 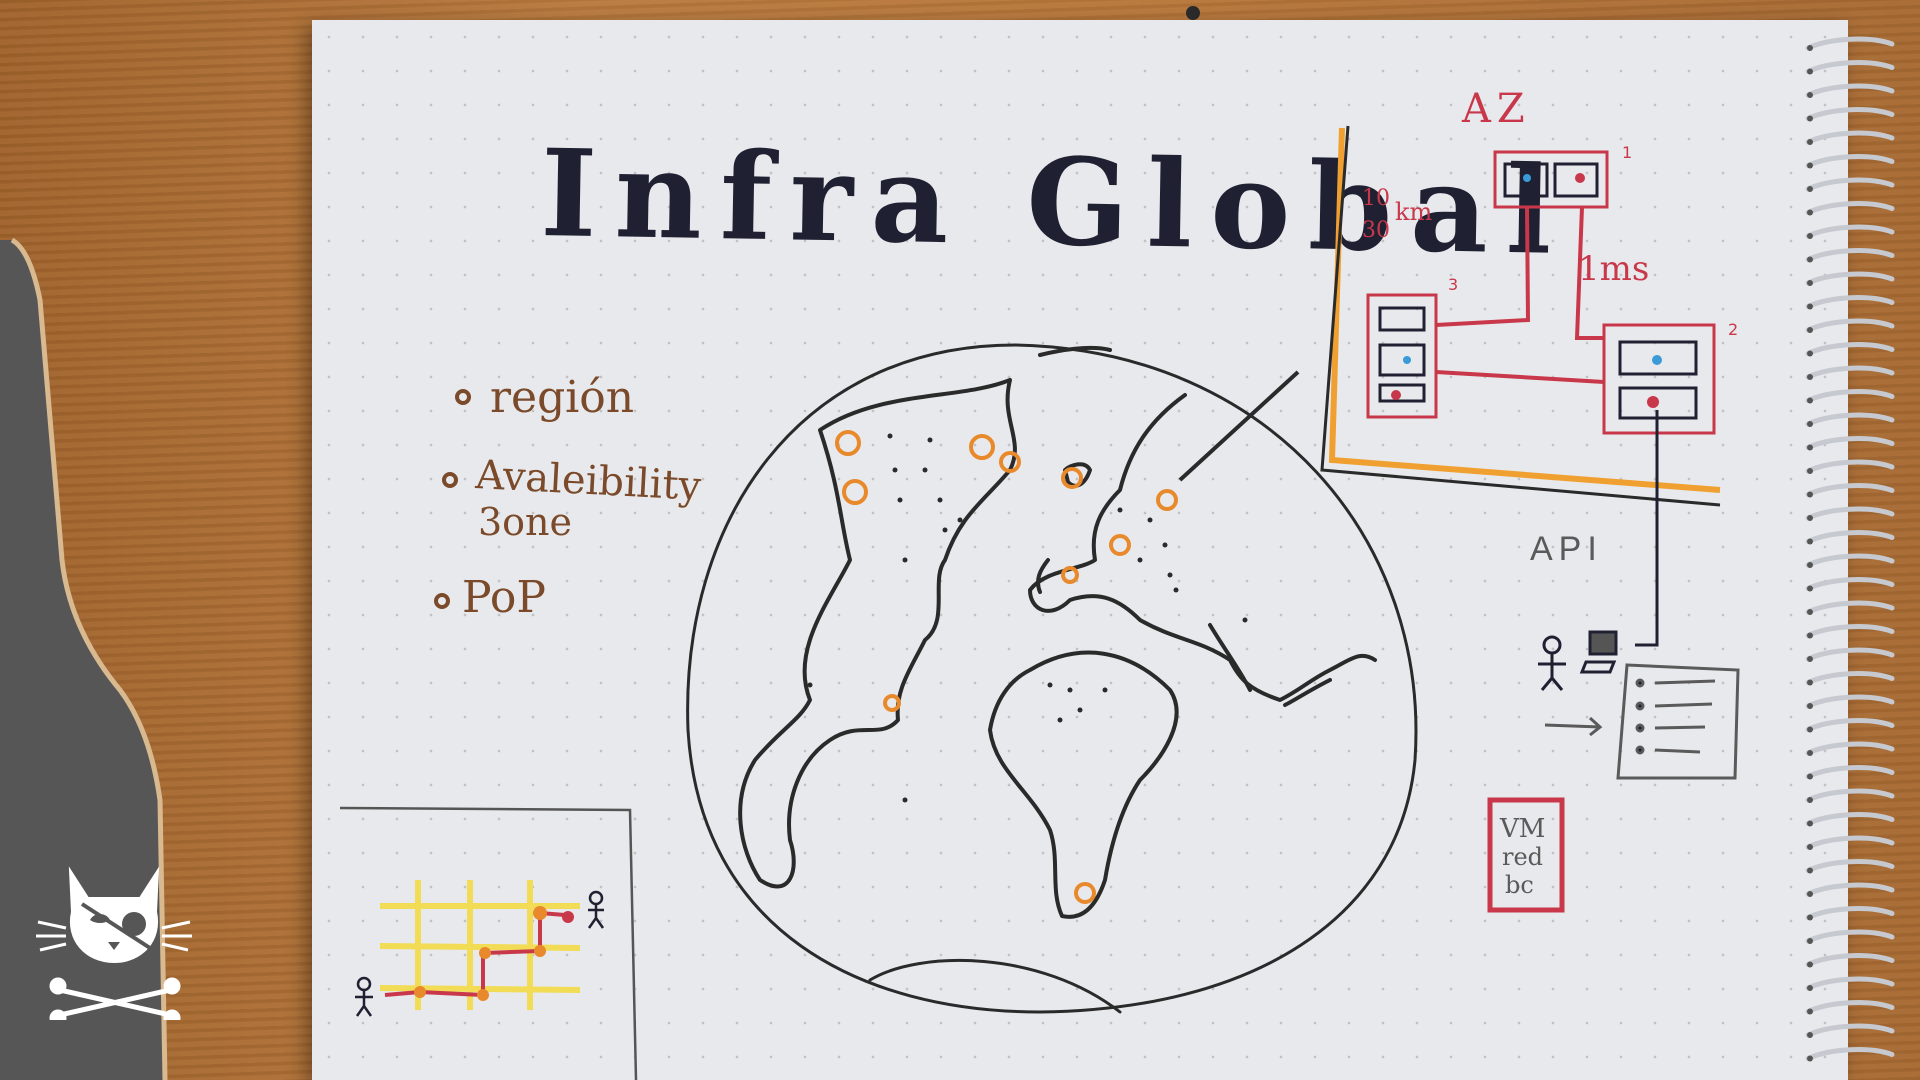 I want to click on datacenter-1-number: 1, so click(x=1627, y=152).